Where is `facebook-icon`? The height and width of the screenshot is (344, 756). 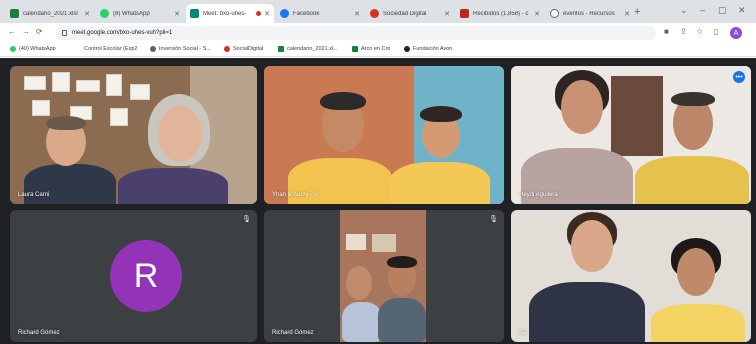 facebook-icon is located at coordinates (284, 13).